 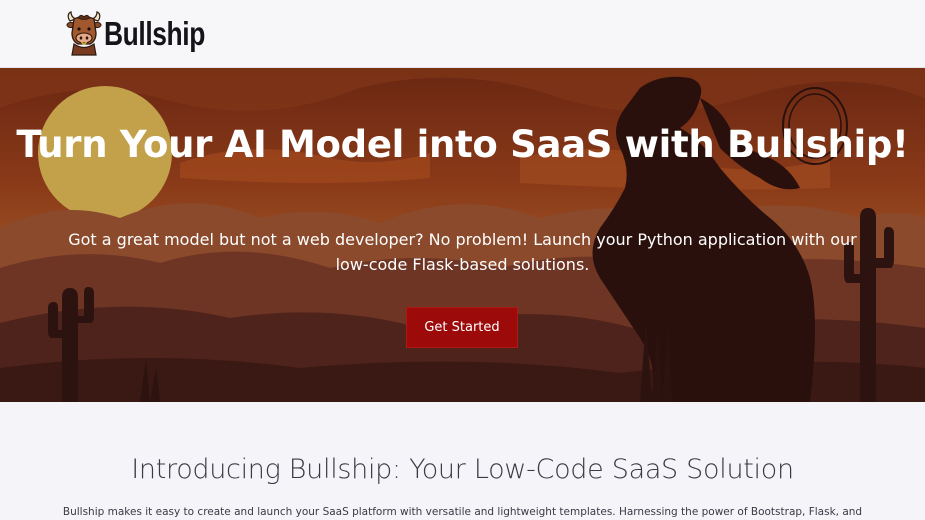 I want to click on bull-logo-icon, so click(x=84, y=33).